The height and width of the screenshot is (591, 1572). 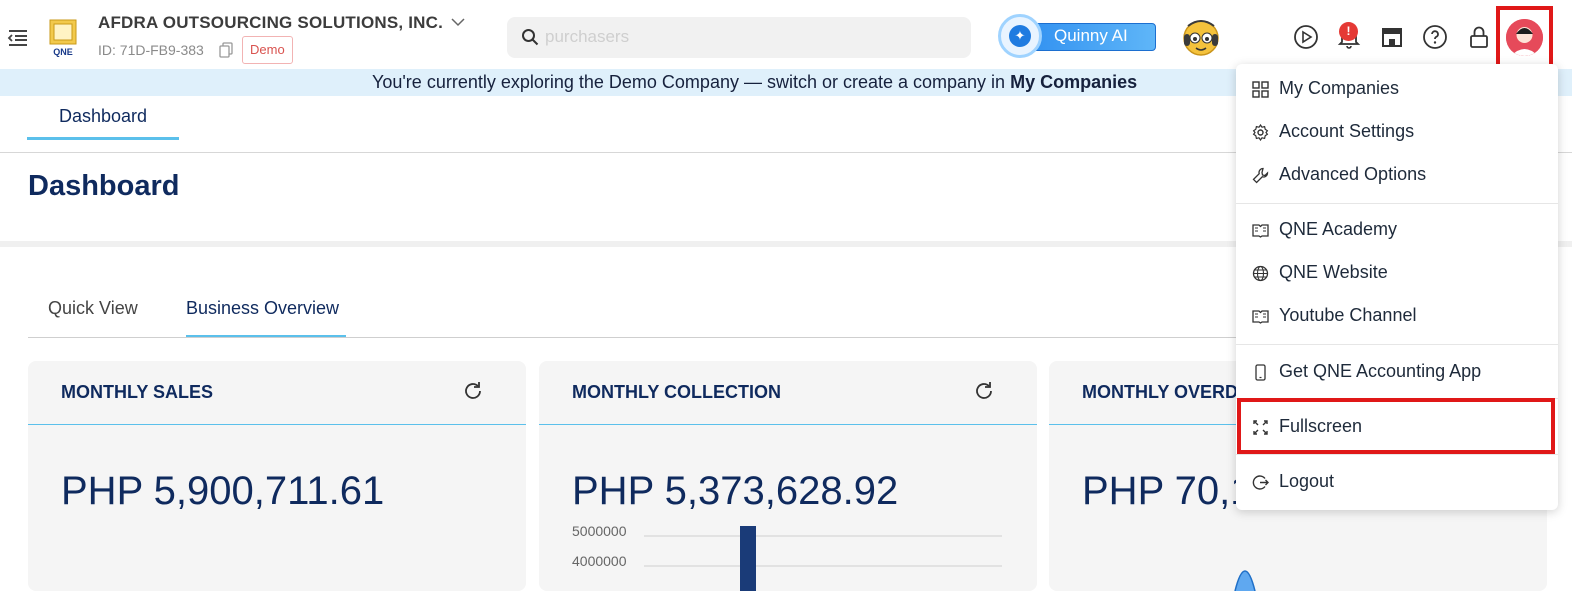 What do you see at coordinates (530, 37) in the screenshot?
I see `search-icon` at bounding box center [530, 37].